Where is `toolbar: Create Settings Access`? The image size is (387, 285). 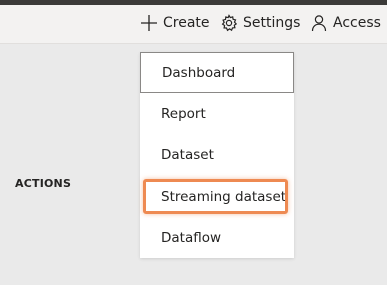 toolbar: Create Settings Access is located at coordinates (193, 24).